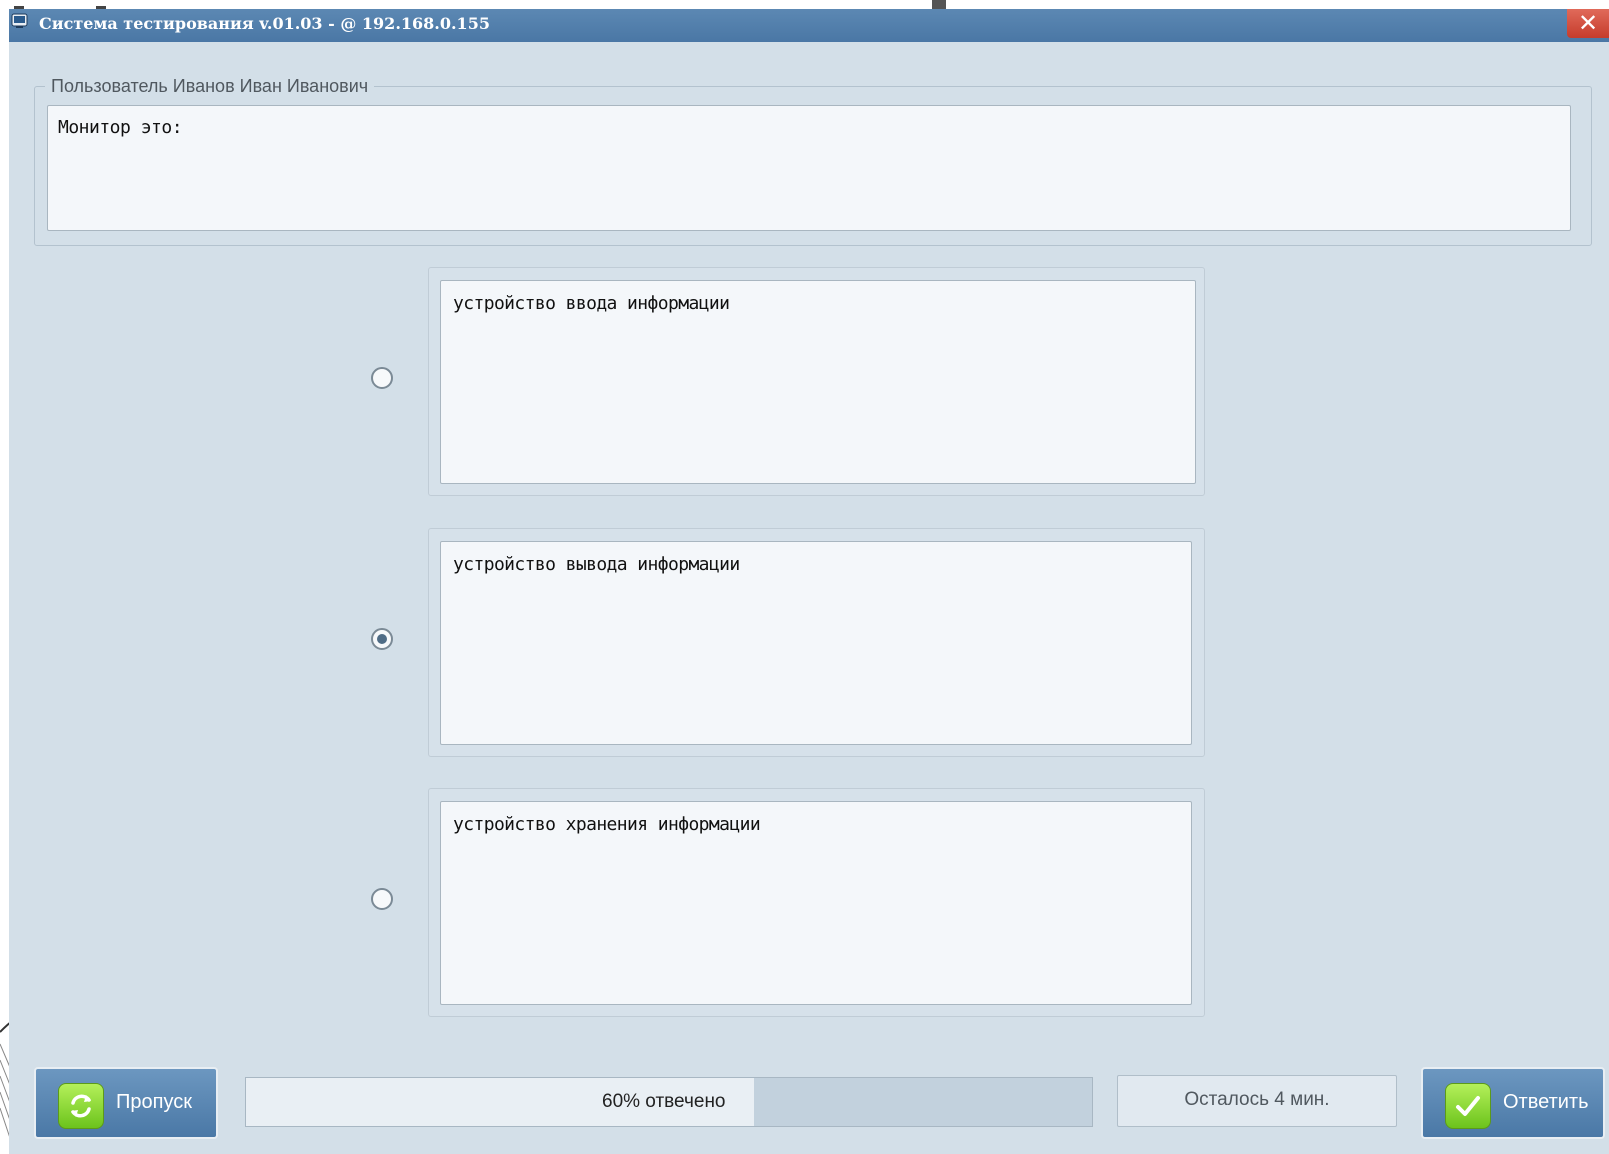 Image resolution: width=1609 pixels, height=1154 pixels. What do you see at coordinates (81, 1106) in the screenshot?
I see `refresh-icon` at bounding box center [81, 1106].